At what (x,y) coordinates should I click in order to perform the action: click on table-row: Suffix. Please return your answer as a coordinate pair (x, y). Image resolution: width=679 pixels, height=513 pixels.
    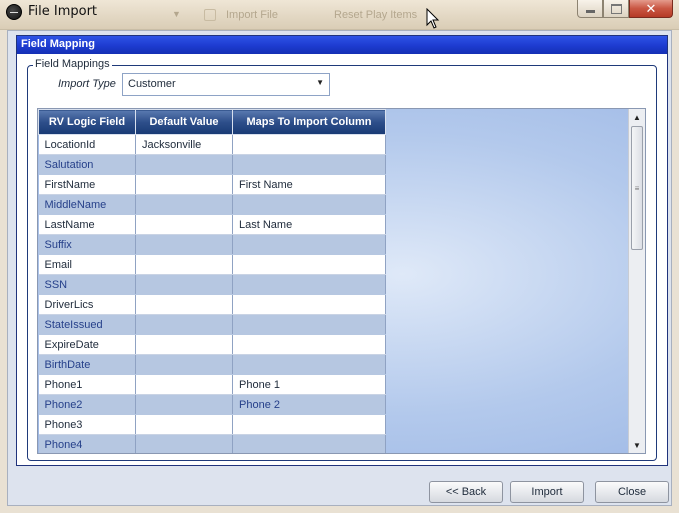
    Looking at the image, I should click on (212, 244).